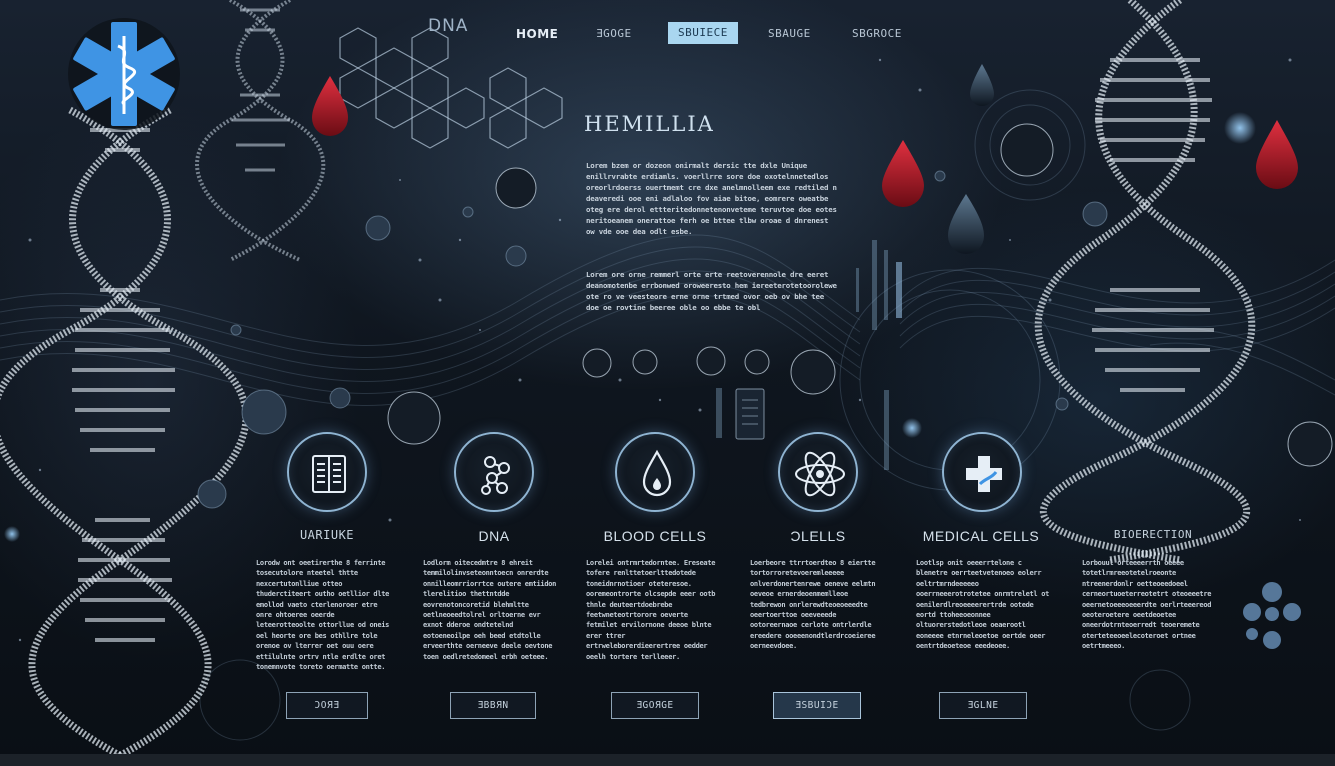  Describe the element at coordinates (614, 34) in the screenshot. I see `nav-item-2: ƎGOGE` at that location.